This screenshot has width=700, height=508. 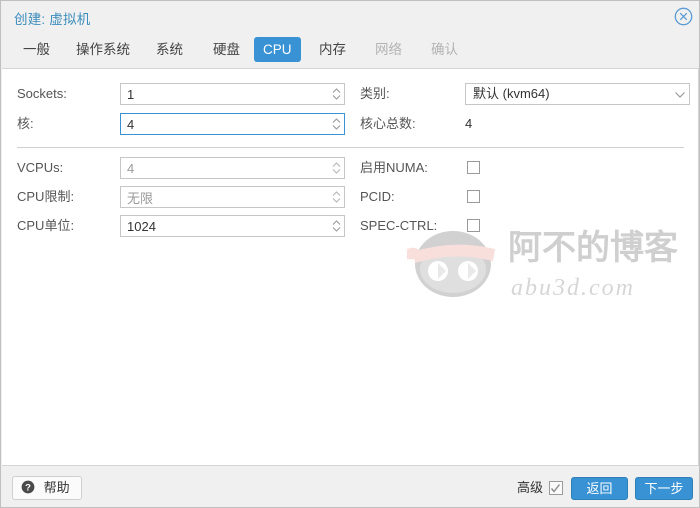 I want to click on chevron-down-icon, so click(x=680, y=94).